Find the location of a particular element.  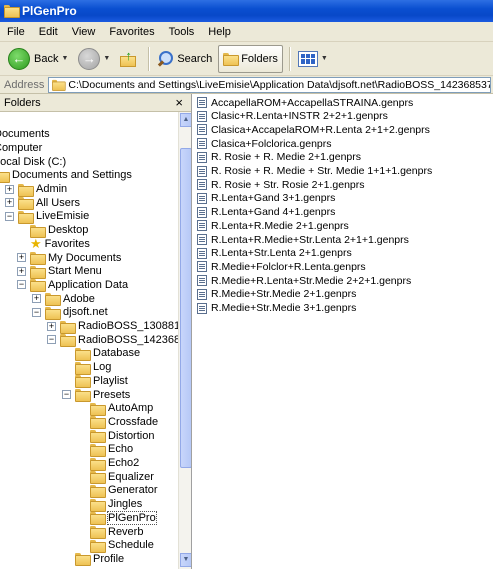

tree-item: ★ Favorites is located at coordinates (60, 243).